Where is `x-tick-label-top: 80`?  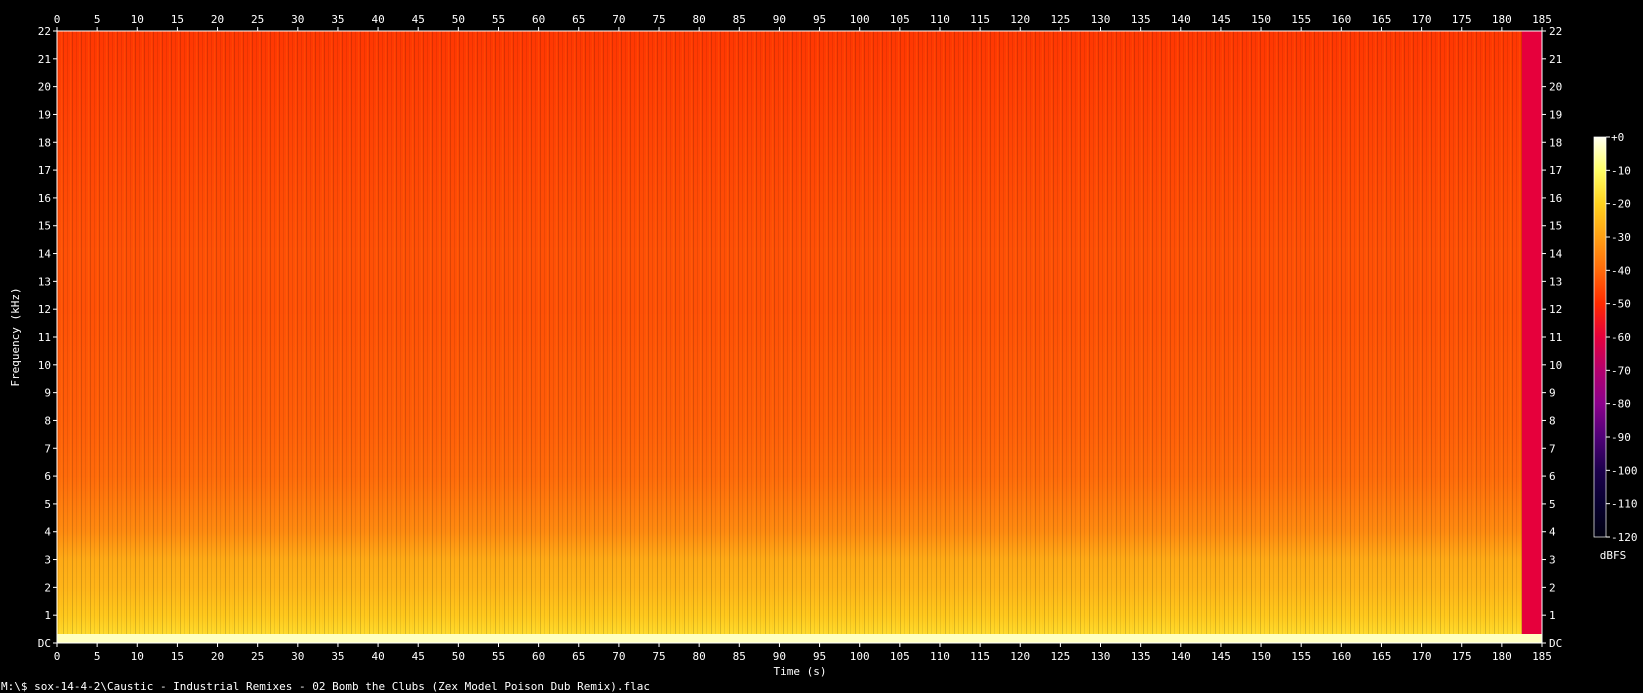
x-tick-label-top: 80 is located at coordinates (699, 19).